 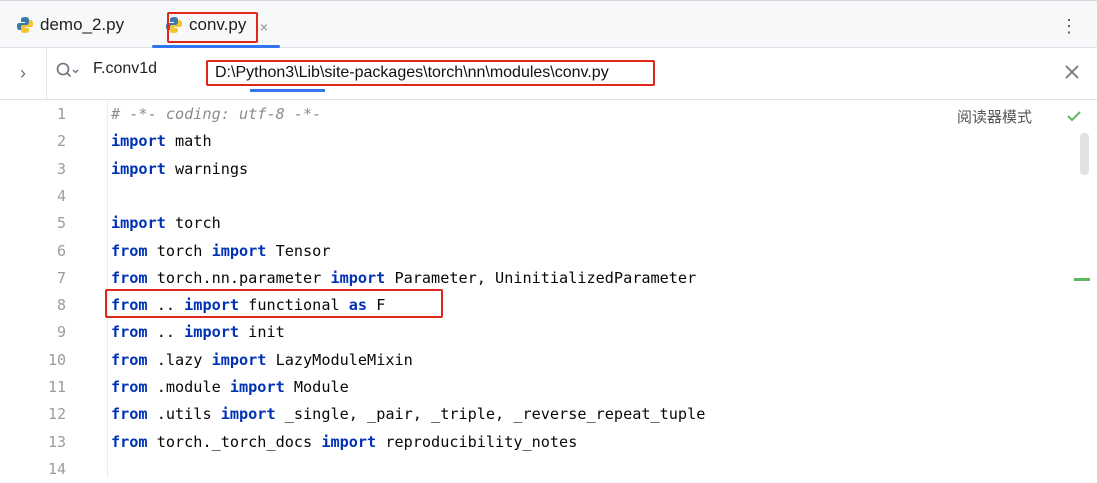 I want to click on search-match-indicator, so click(x=287, y=90).